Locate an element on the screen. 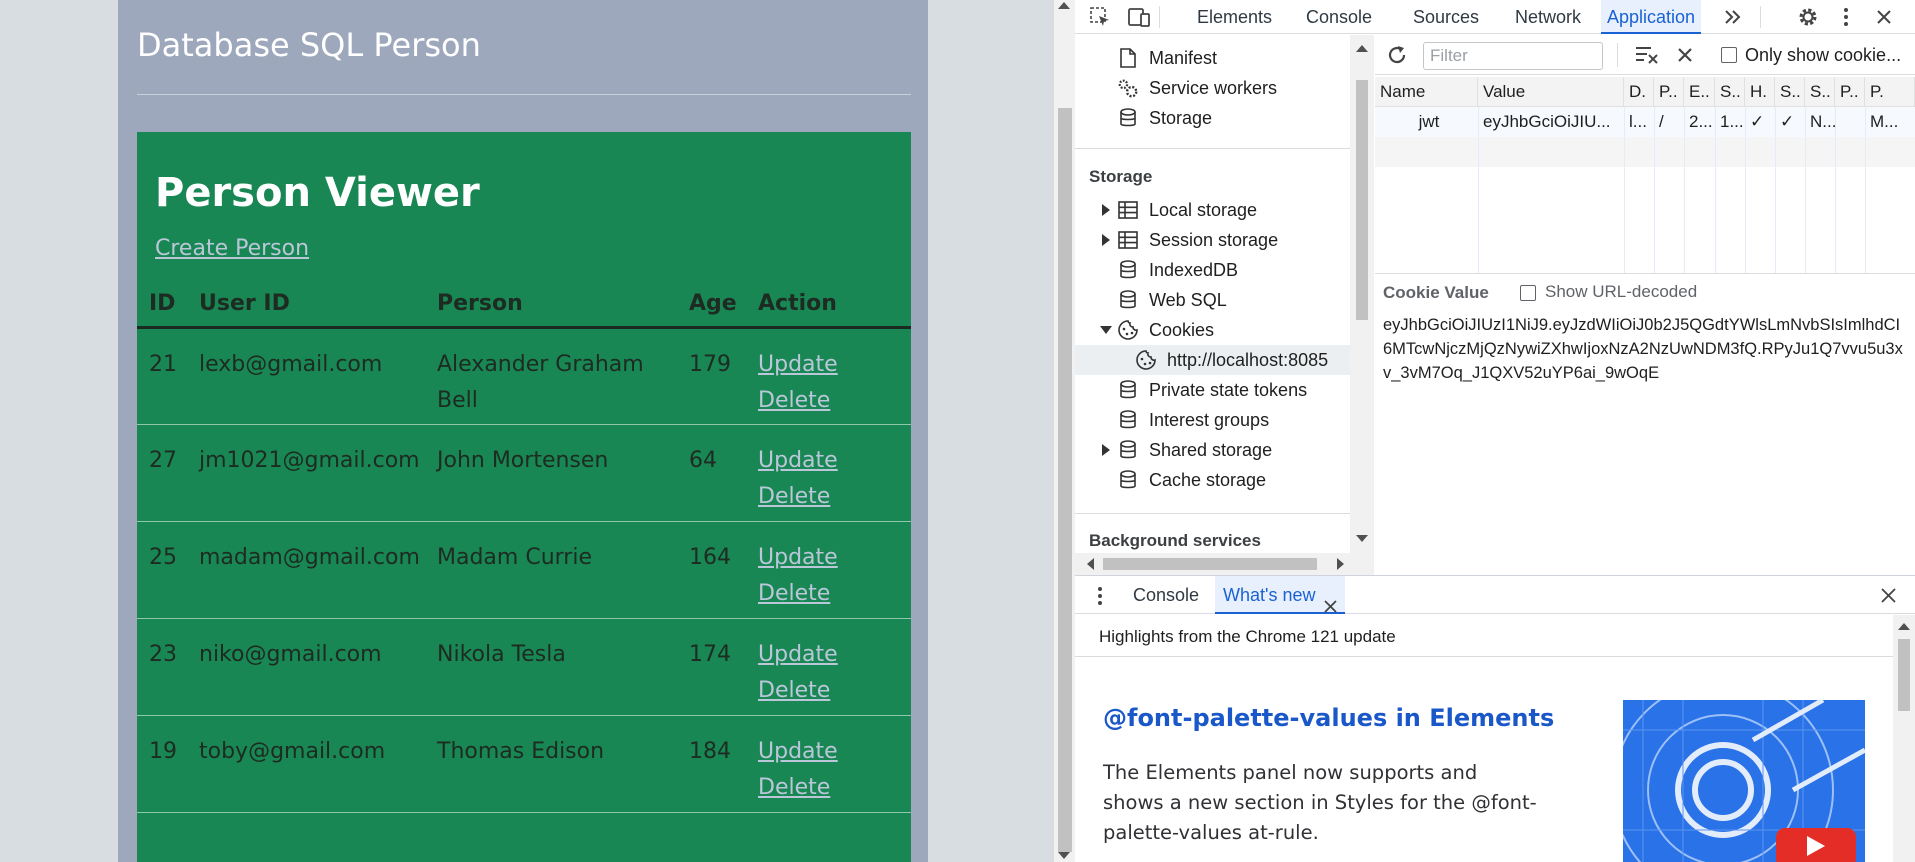 Image resolution: width=1915 pixels, height=862 pixels. cell-action: Update Delete is located at coordinates (828, 473).